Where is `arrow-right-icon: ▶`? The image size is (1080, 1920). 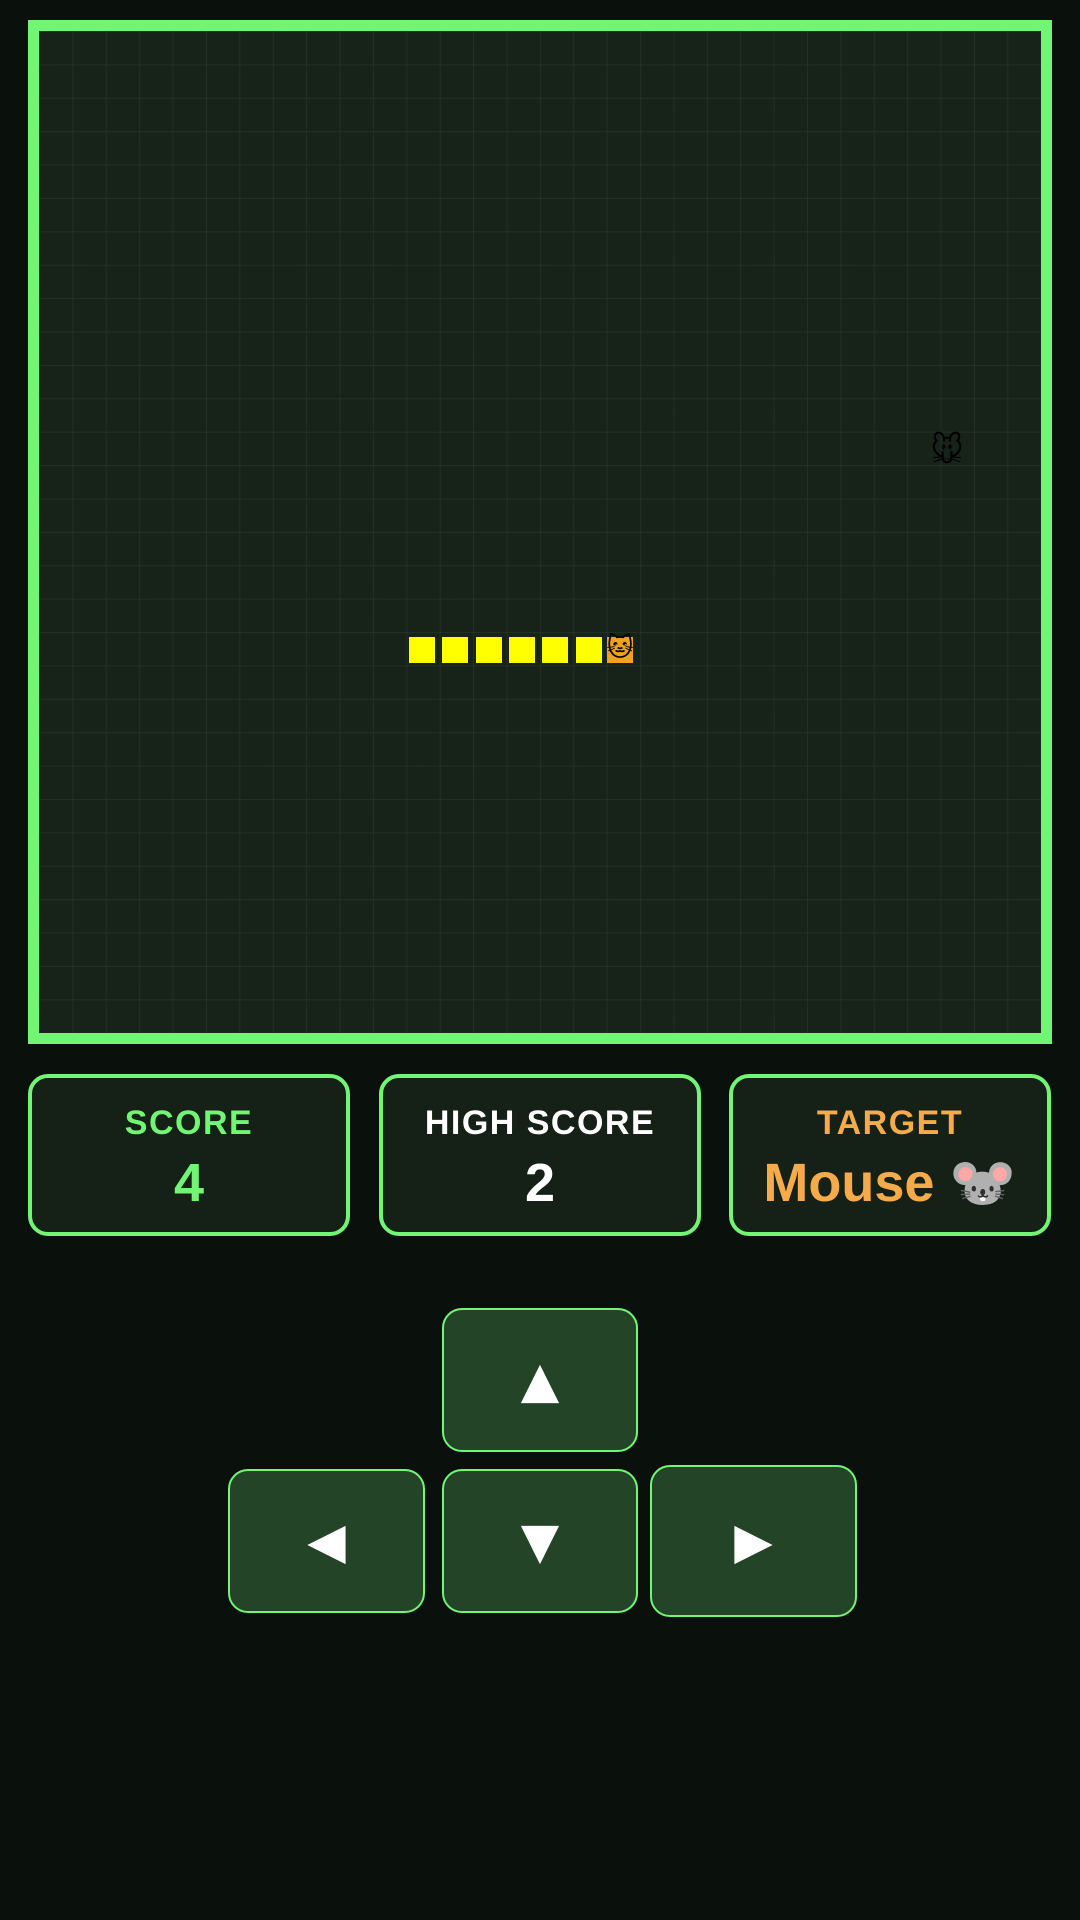 arrow-right-icon: ▶ is located at coordinates (753, 1541).